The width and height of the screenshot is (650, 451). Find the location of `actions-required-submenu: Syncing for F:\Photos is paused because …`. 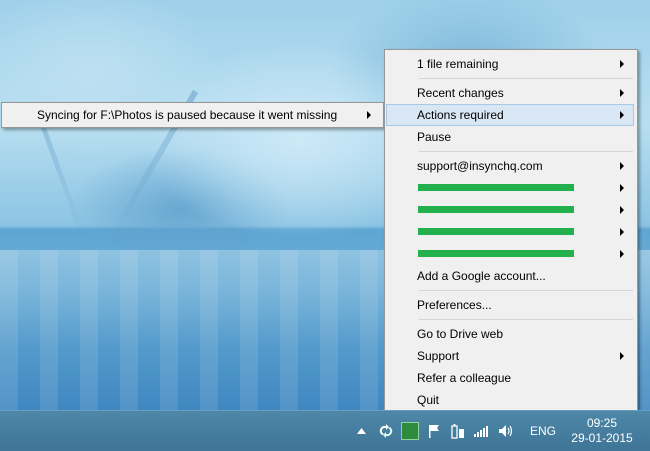

actions-required-submenu: Syncing for F:\Photos is paused because … is located at coordinates (192, 115).